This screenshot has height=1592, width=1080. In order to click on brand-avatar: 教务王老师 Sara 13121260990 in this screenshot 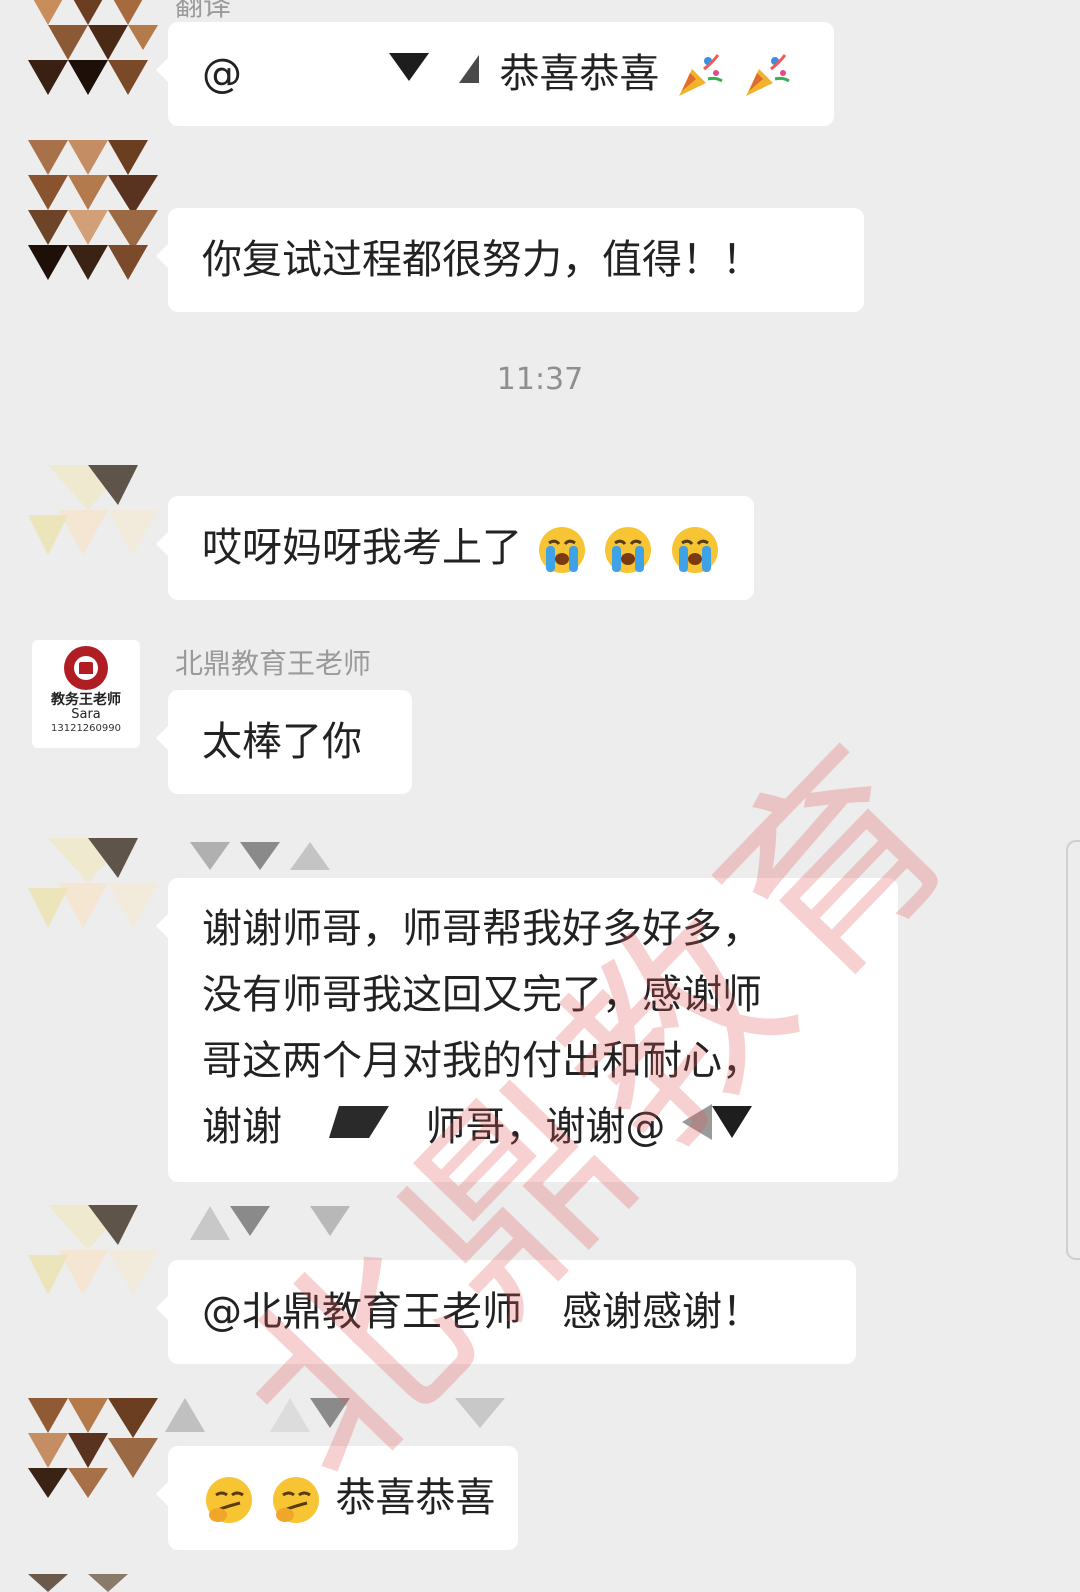, I will do `click(86, 694)`.